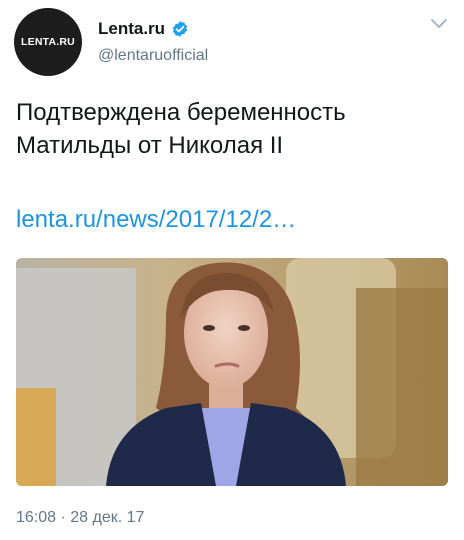 The image size is (464, 540). I want to click on display-name: Lenta.ru, so click(131, 29).